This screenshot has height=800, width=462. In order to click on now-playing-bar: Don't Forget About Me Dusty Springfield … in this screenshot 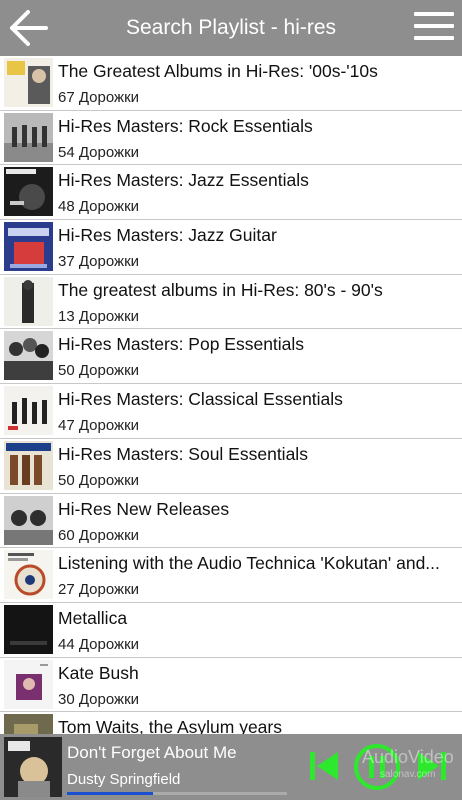, I will do `click(231, 767)`.